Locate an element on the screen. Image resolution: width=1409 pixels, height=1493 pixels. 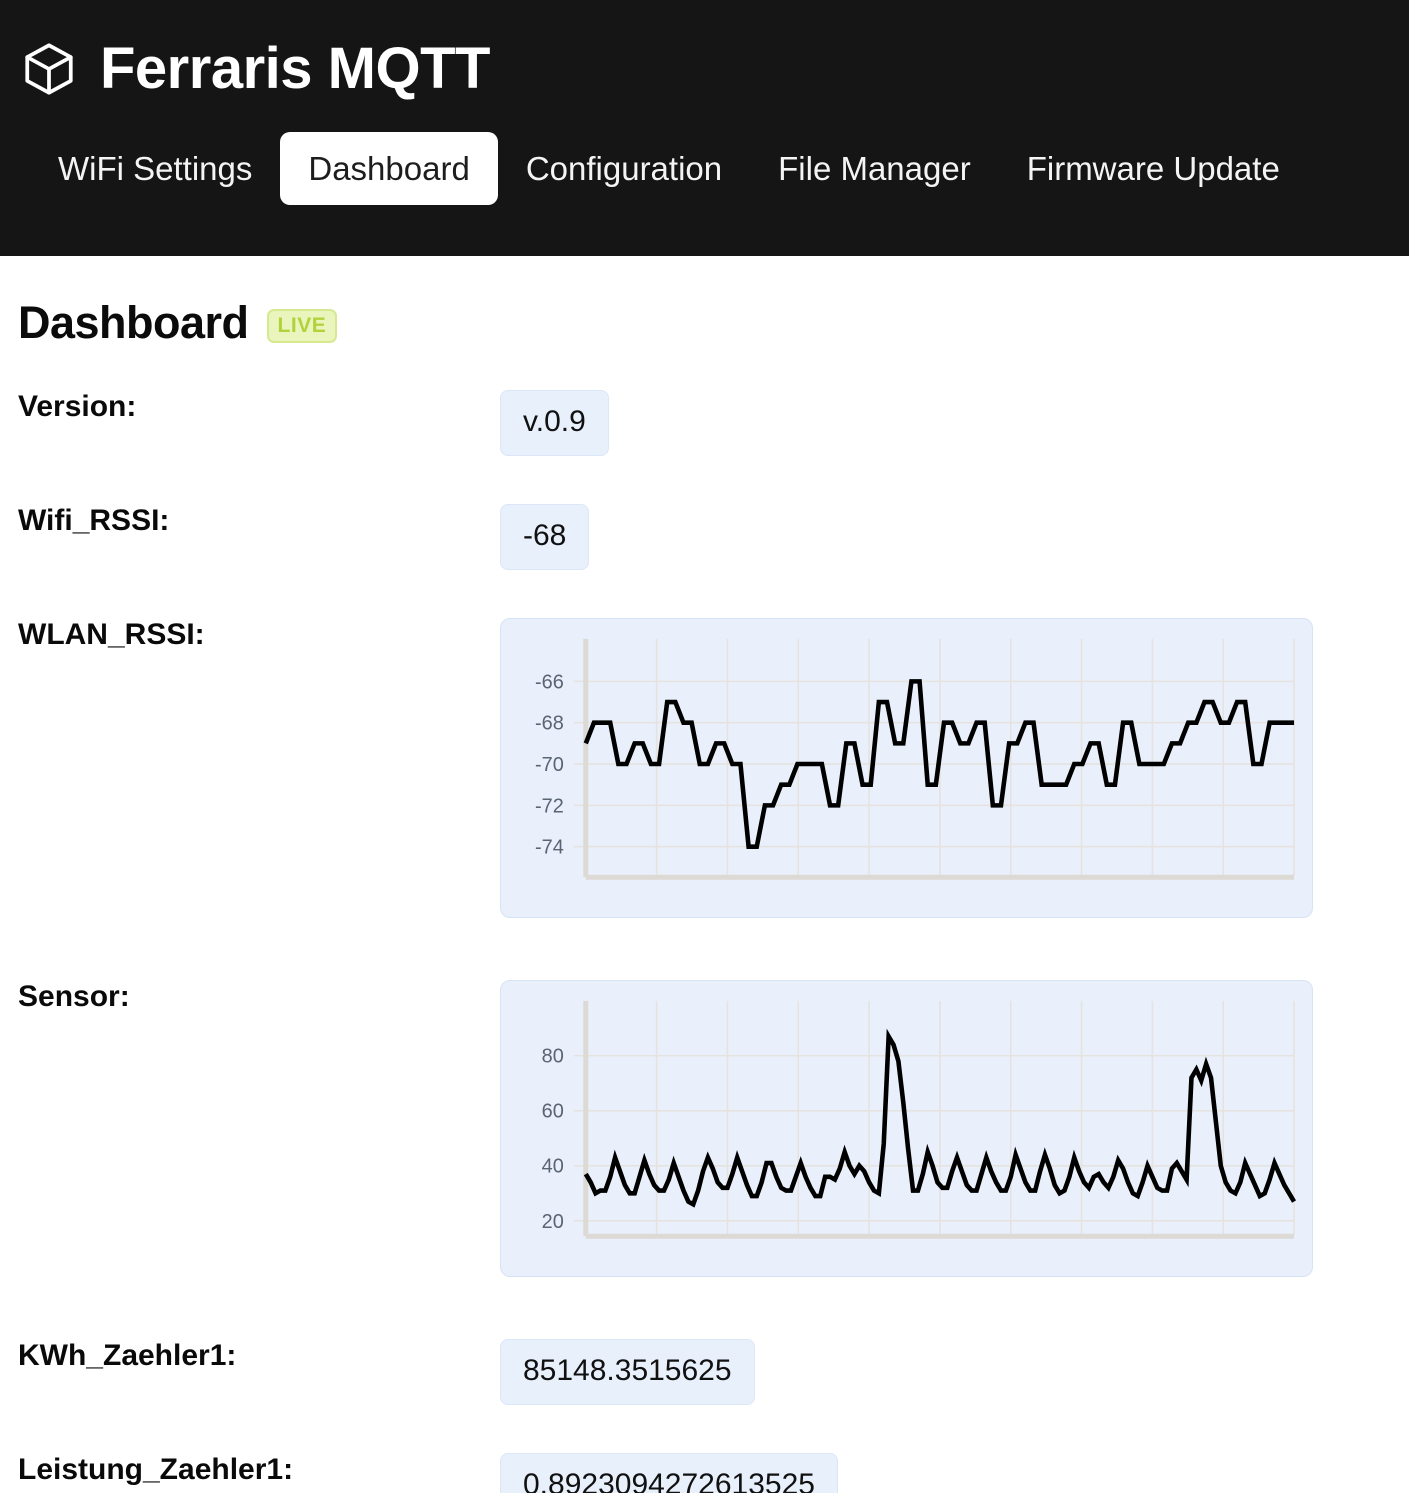
svg-text: 40 is located at coordinates (553, 1167).